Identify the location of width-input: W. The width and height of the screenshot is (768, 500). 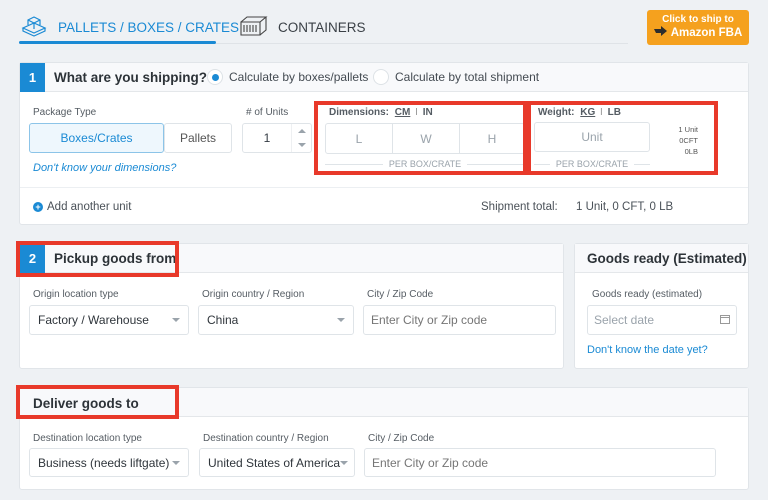
(426, 138).